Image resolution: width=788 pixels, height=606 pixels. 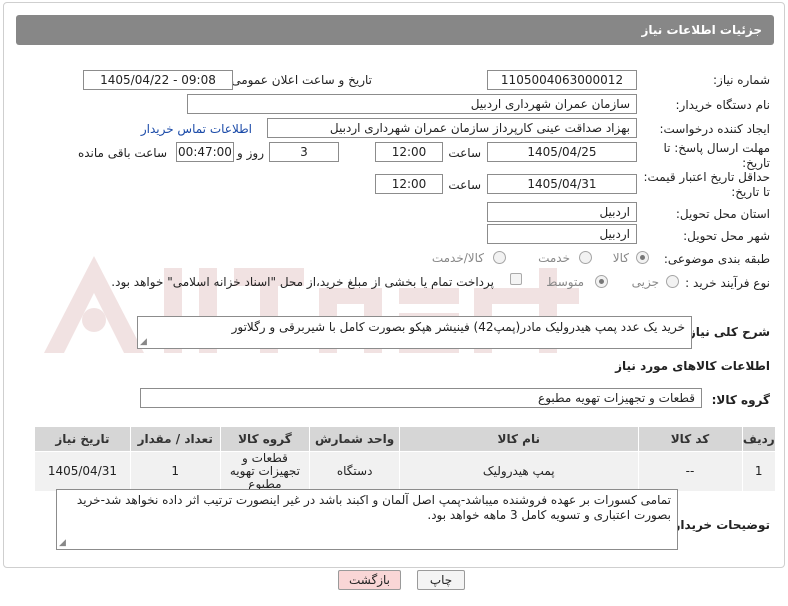 What do you see at coordinates (265, 439) in the screenshot?
I see `col-goods-group: گروه کالا` at bounding box center [265, 439].